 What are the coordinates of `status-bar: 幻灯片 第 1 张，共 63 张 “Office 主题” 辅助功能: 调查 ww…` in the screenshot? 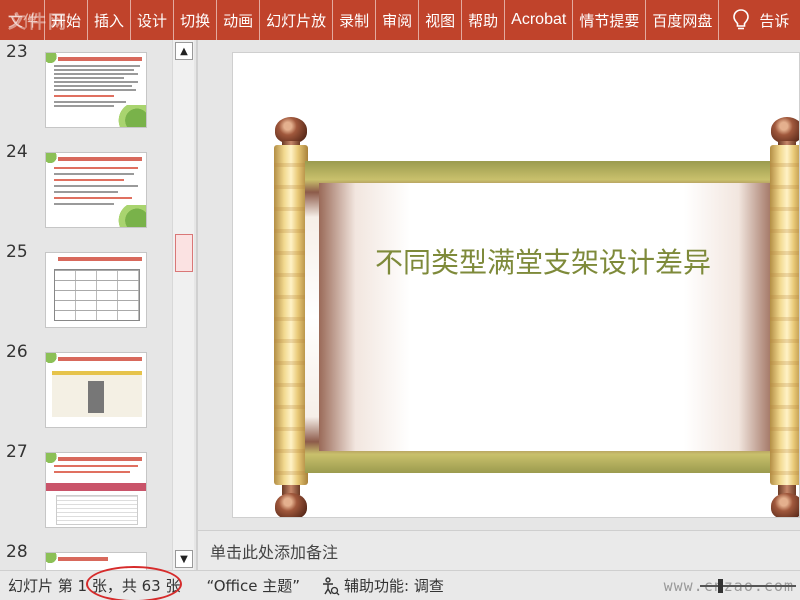 It's located at (400, 583).